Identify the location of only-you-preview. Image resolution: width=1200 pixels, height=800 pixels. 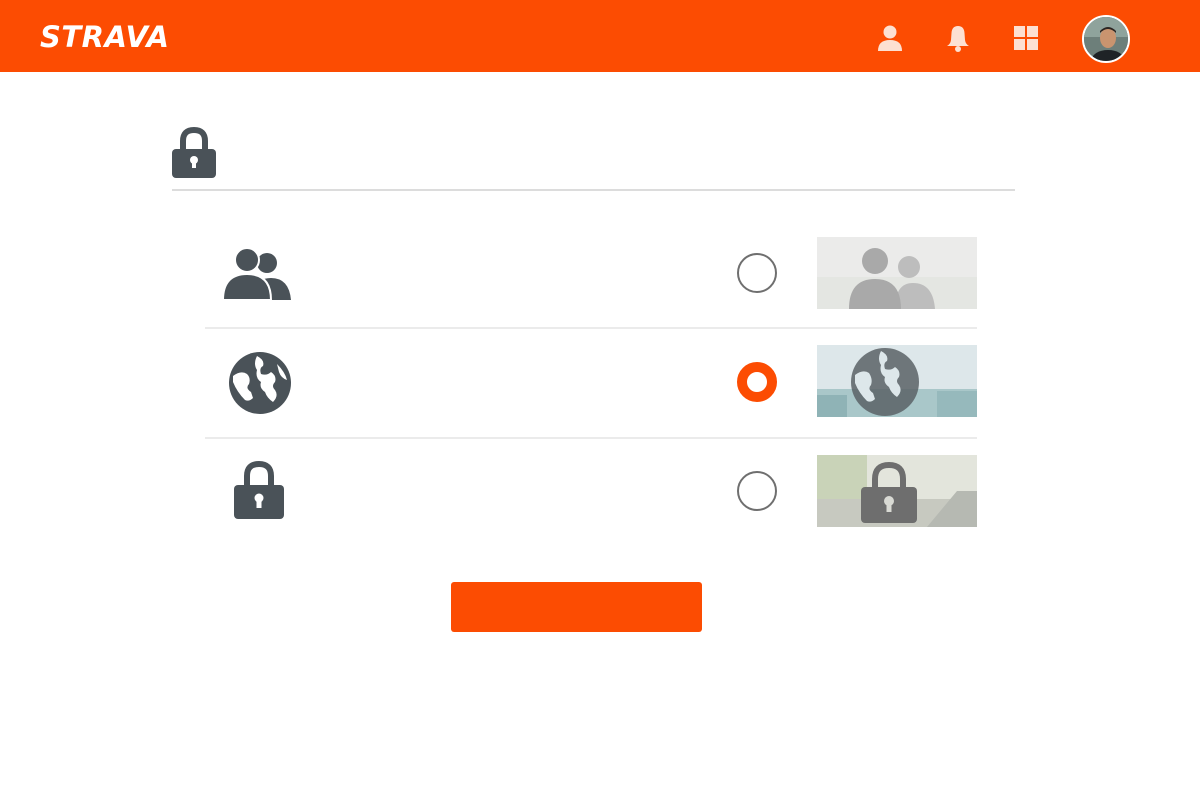
(897, 491).